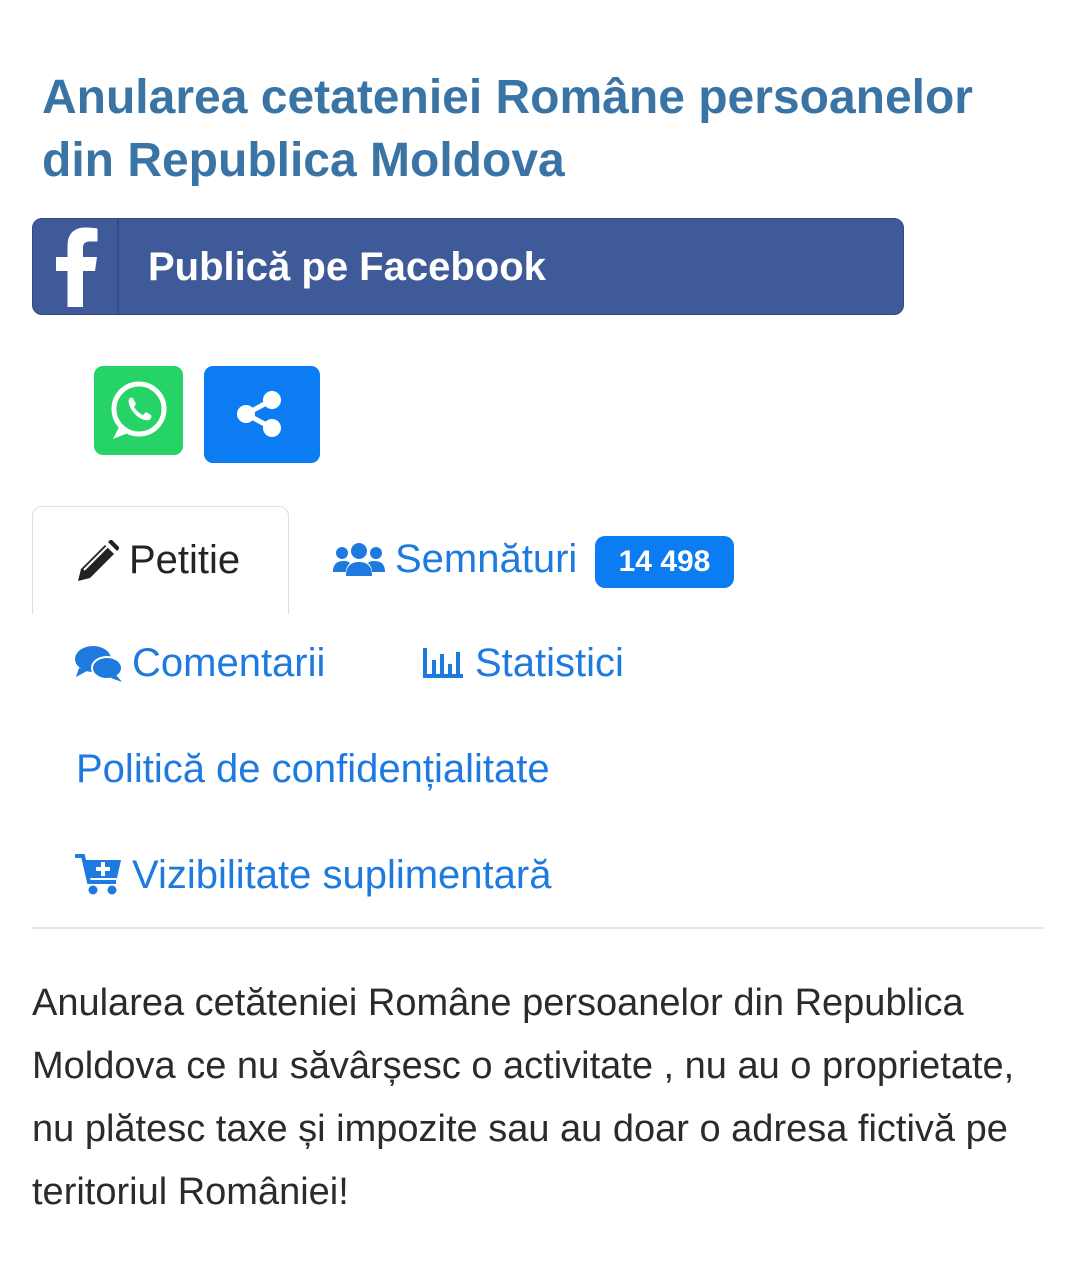  Describe the element at coordinates (359, 559) in the screenshot. I see `users-icon` at that location.